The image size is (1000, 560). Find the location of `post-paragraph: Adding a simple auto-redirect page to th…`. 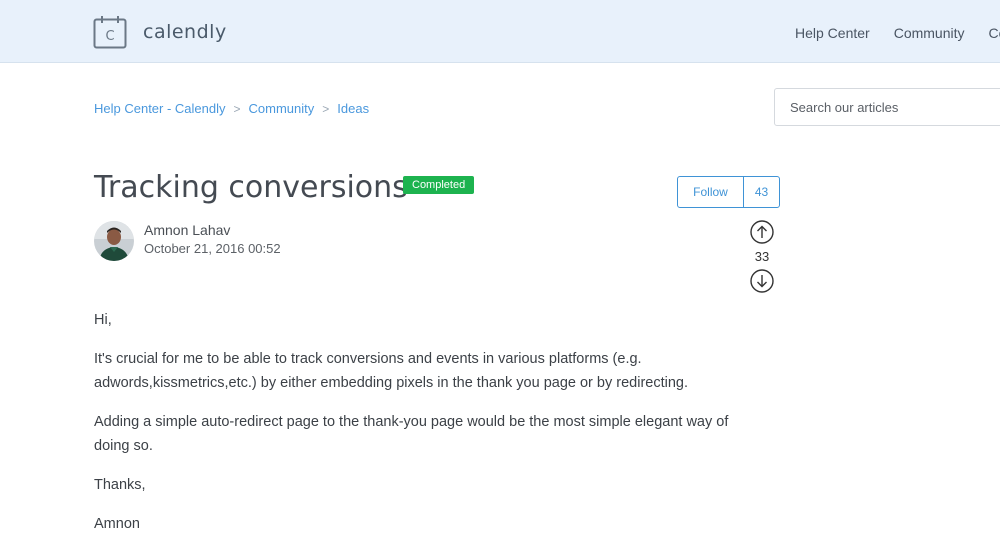

post-paragraph: Adding a simple auto-redirect page to th… is located at coordinates (411, 434).